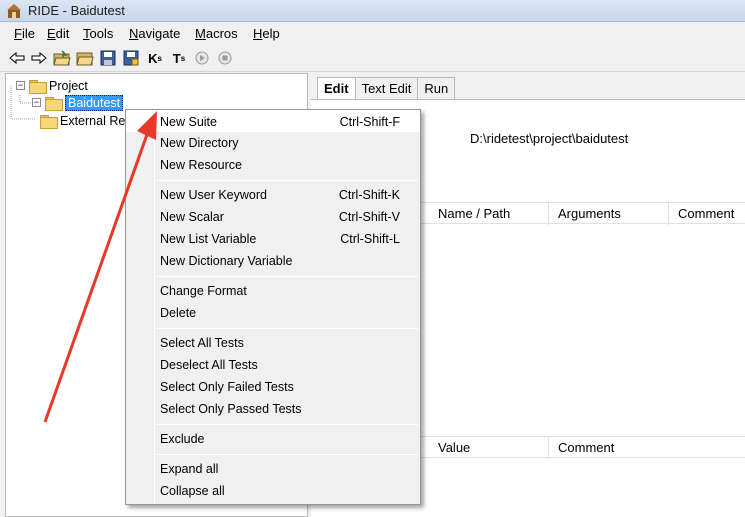 The width and height of the screenshot is (745, 517). Describe the element at coordinates (273, 239) in the screenshot. I see `menu-item-new-list-variable: New List Variable Ctrl-Shift-L` at that location.